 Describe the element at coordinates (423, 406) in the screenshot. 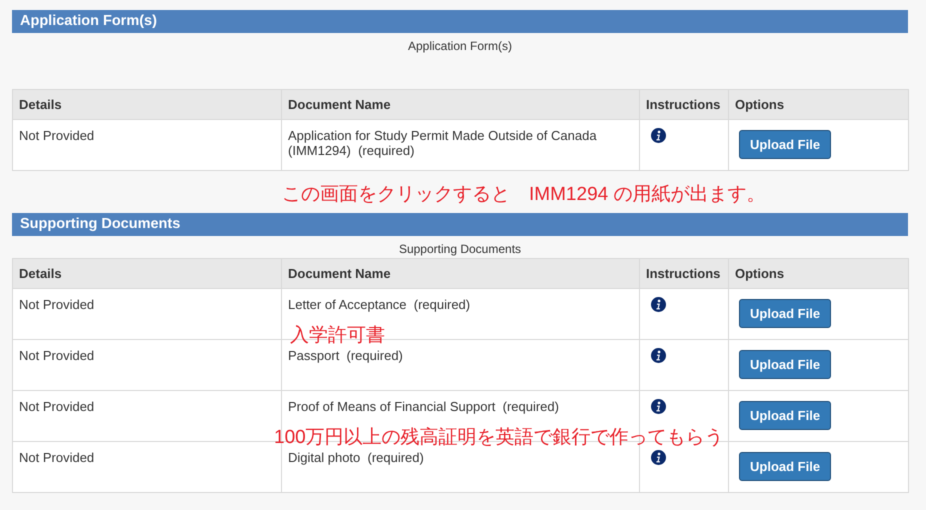

I see `document-name: Proof of Means of Financial Support (required)` at that location.